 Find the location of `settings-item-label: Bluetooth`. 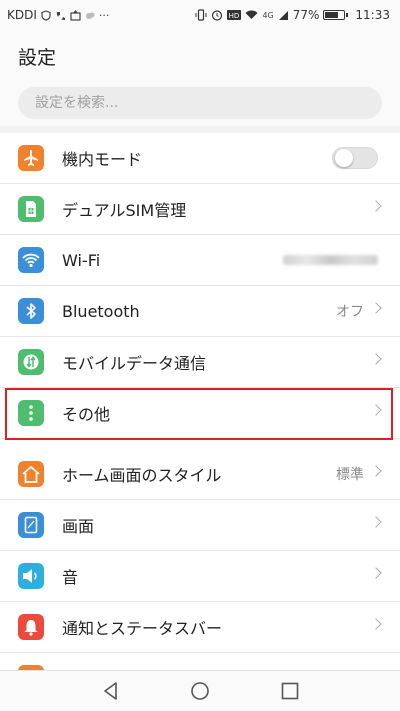

settings-item-label: Bluetooth is located at coordinates (101, 311).